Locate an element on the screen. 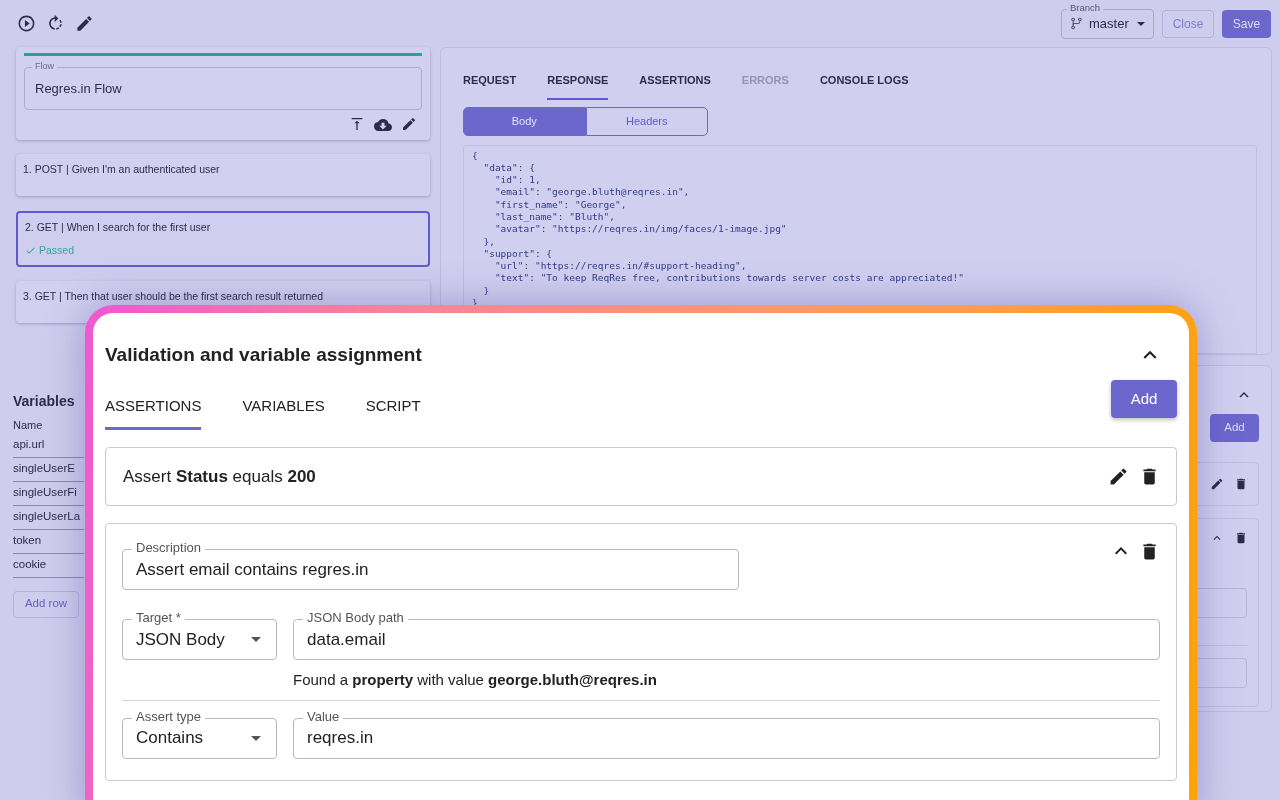 Image resolution: width=1280 pixels, height=800 pixels. refresh-icon is located at coordinates (55, 23).